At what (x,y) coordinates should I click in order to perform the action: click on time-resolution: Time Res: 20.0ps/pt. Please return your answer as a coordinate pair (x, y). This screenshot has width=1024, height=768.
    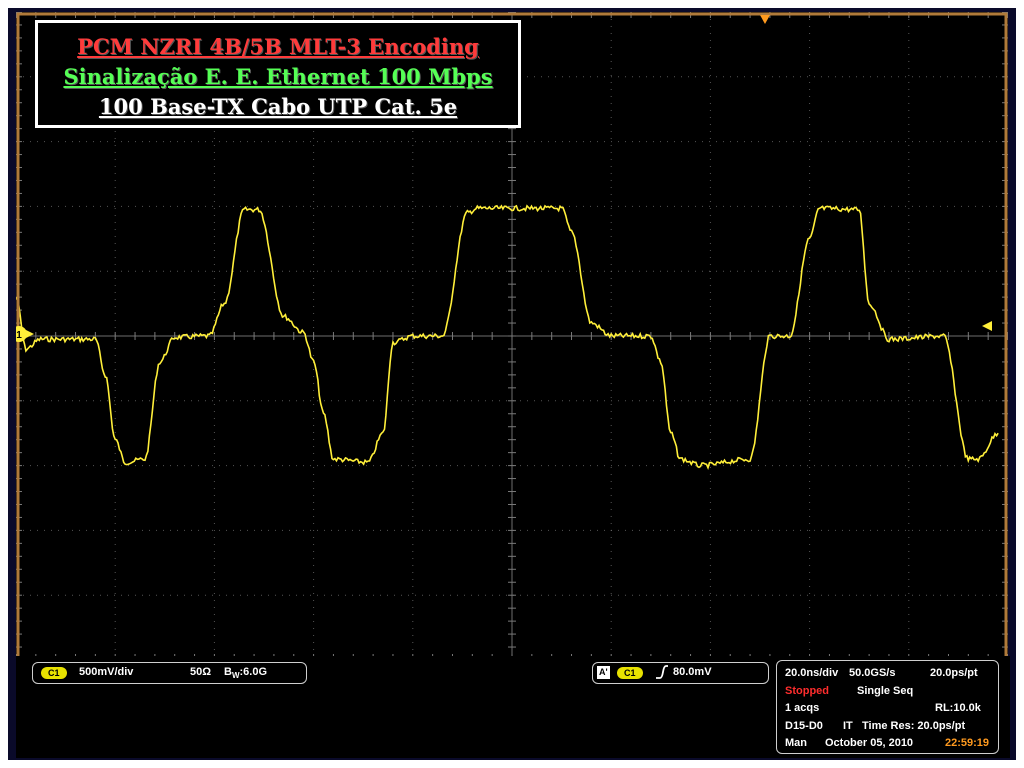
    Looking at the image, I should click on (914, 725).